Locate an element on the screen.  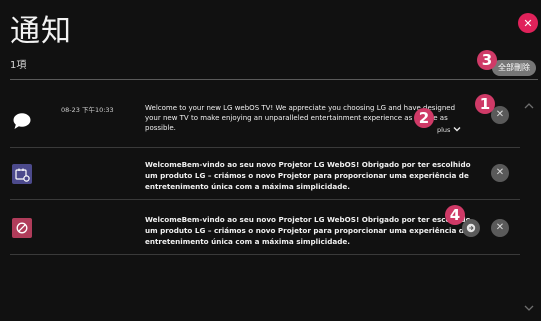
notification-count: 1項 is located at coordinates (18, 65).